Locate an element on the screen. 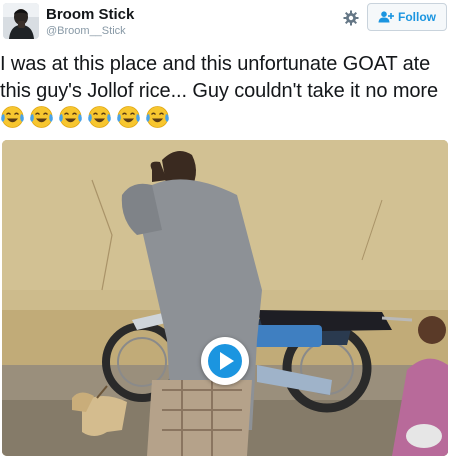 This screenshot has height=456, width=450. play-button is located at coordinates (225, 361).